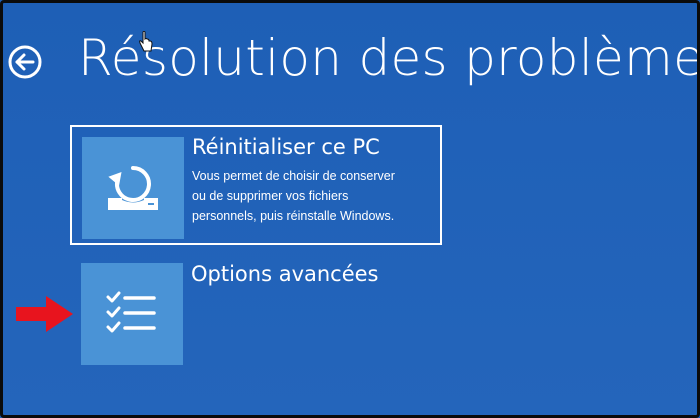 Image resolution: width=700 pixels, height=418 pixels. Describe the element at coordinates (389, 58) in the screenshot. I see `page-title: Résolution des problèmes` at that location.